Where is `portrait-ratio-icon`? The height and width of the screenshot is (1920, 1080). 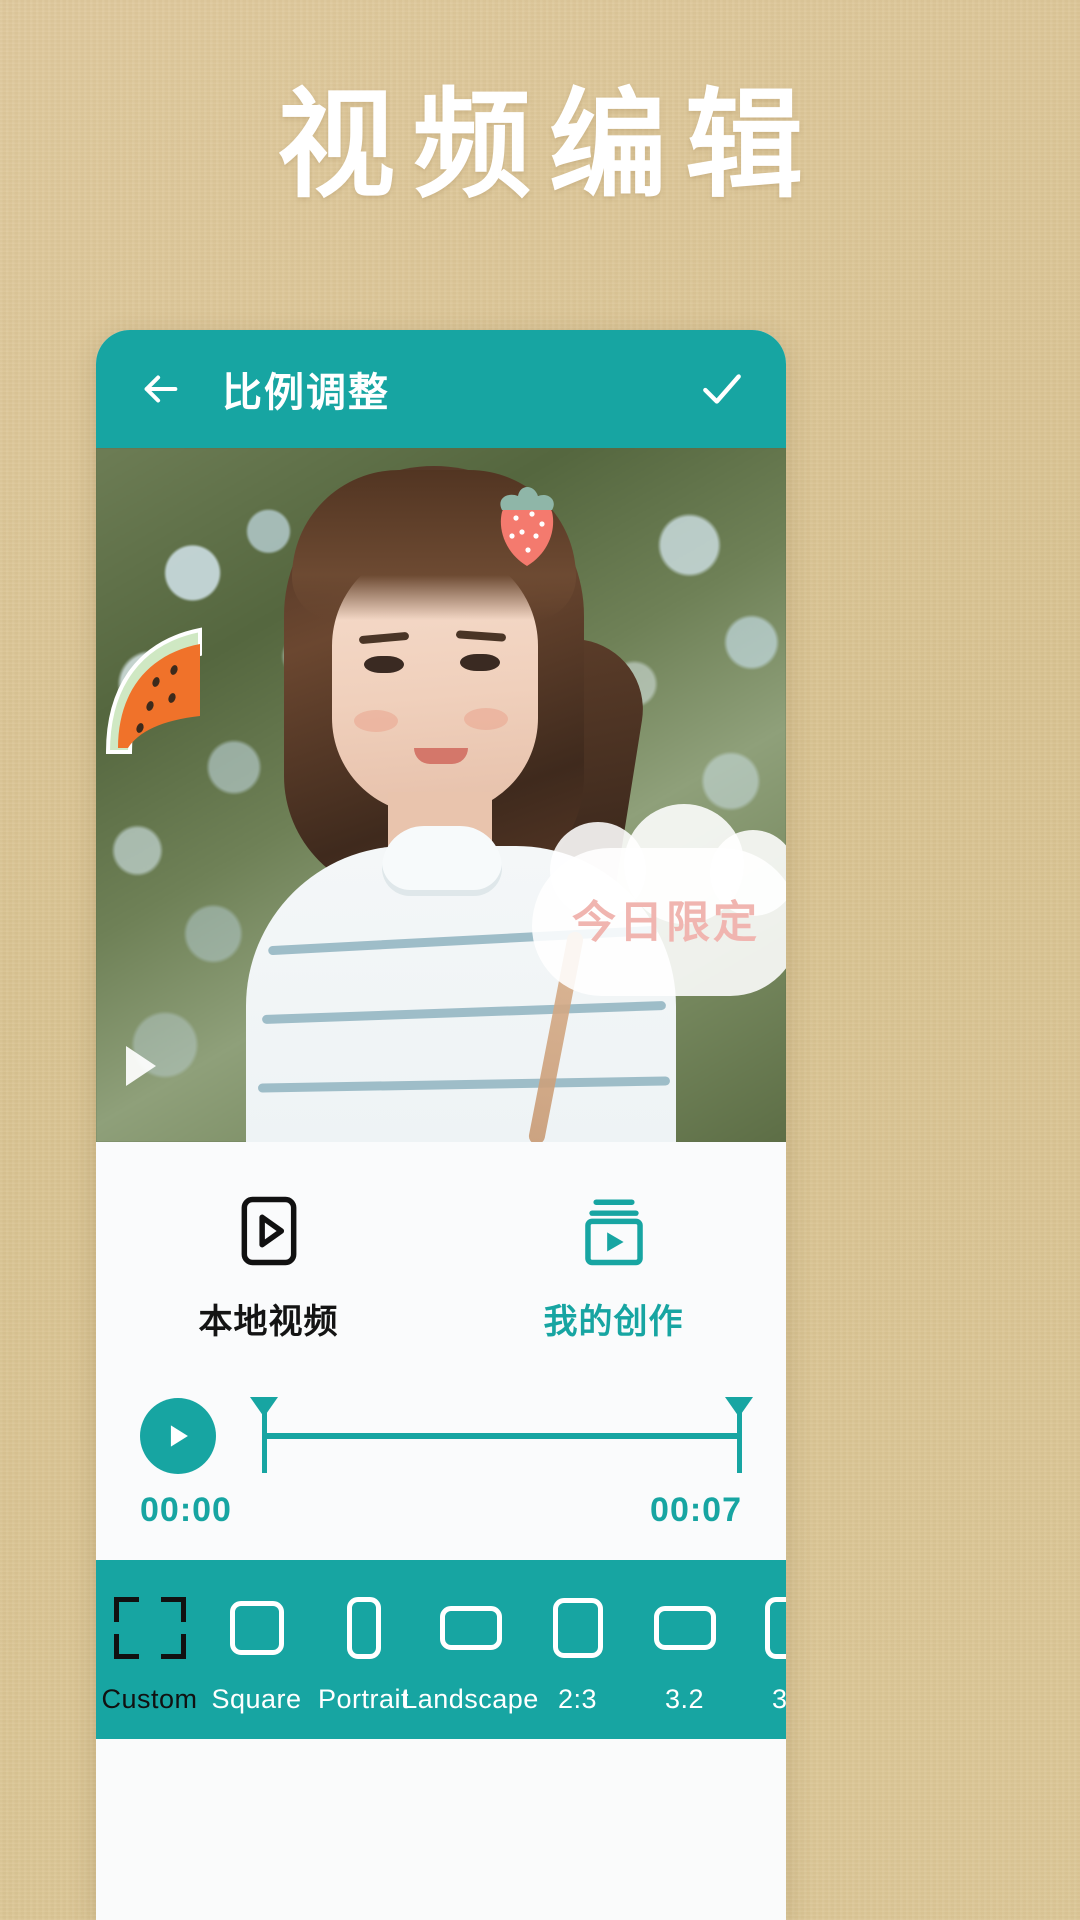
portrait-ratio-icon is located at coordinates (363, 1628).